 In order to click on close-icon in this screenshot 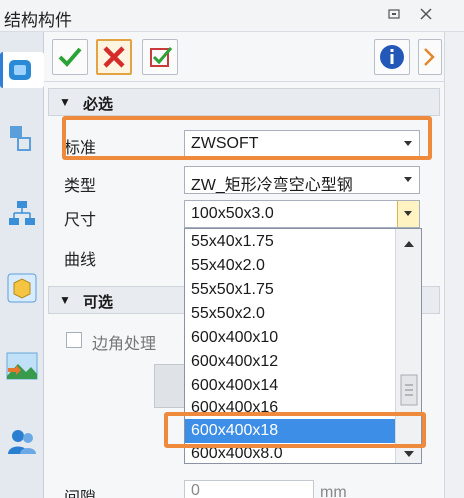, I will do `click(426, 15)`.